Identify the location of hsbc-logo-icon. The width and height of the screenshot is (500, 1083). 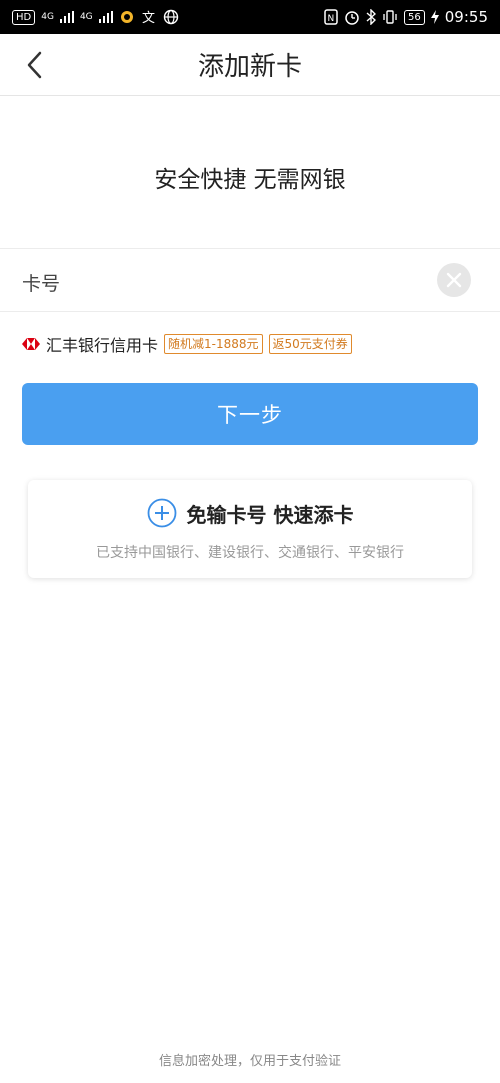
(31, 344).